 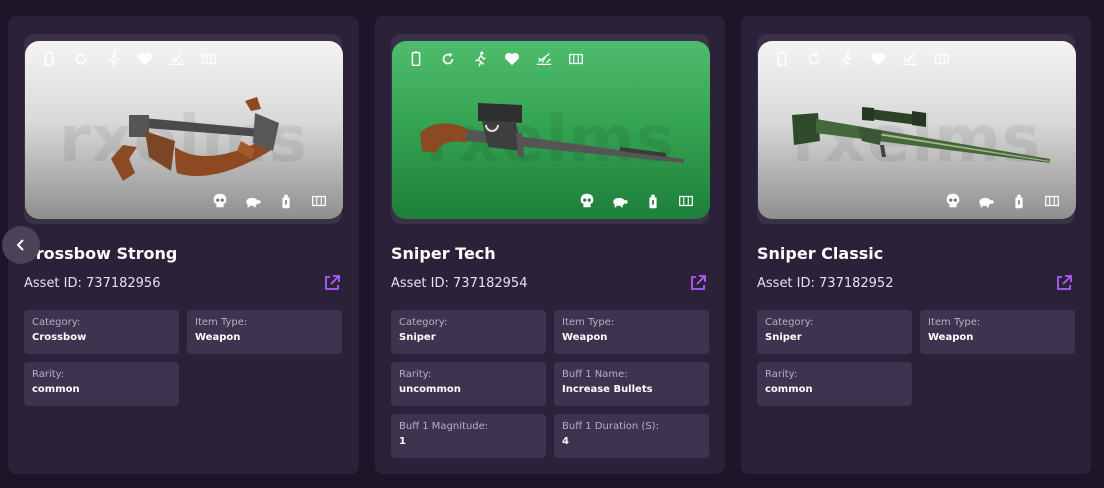 I want to click on asset-title: Sniper Classic, so click(x=820, y=253).